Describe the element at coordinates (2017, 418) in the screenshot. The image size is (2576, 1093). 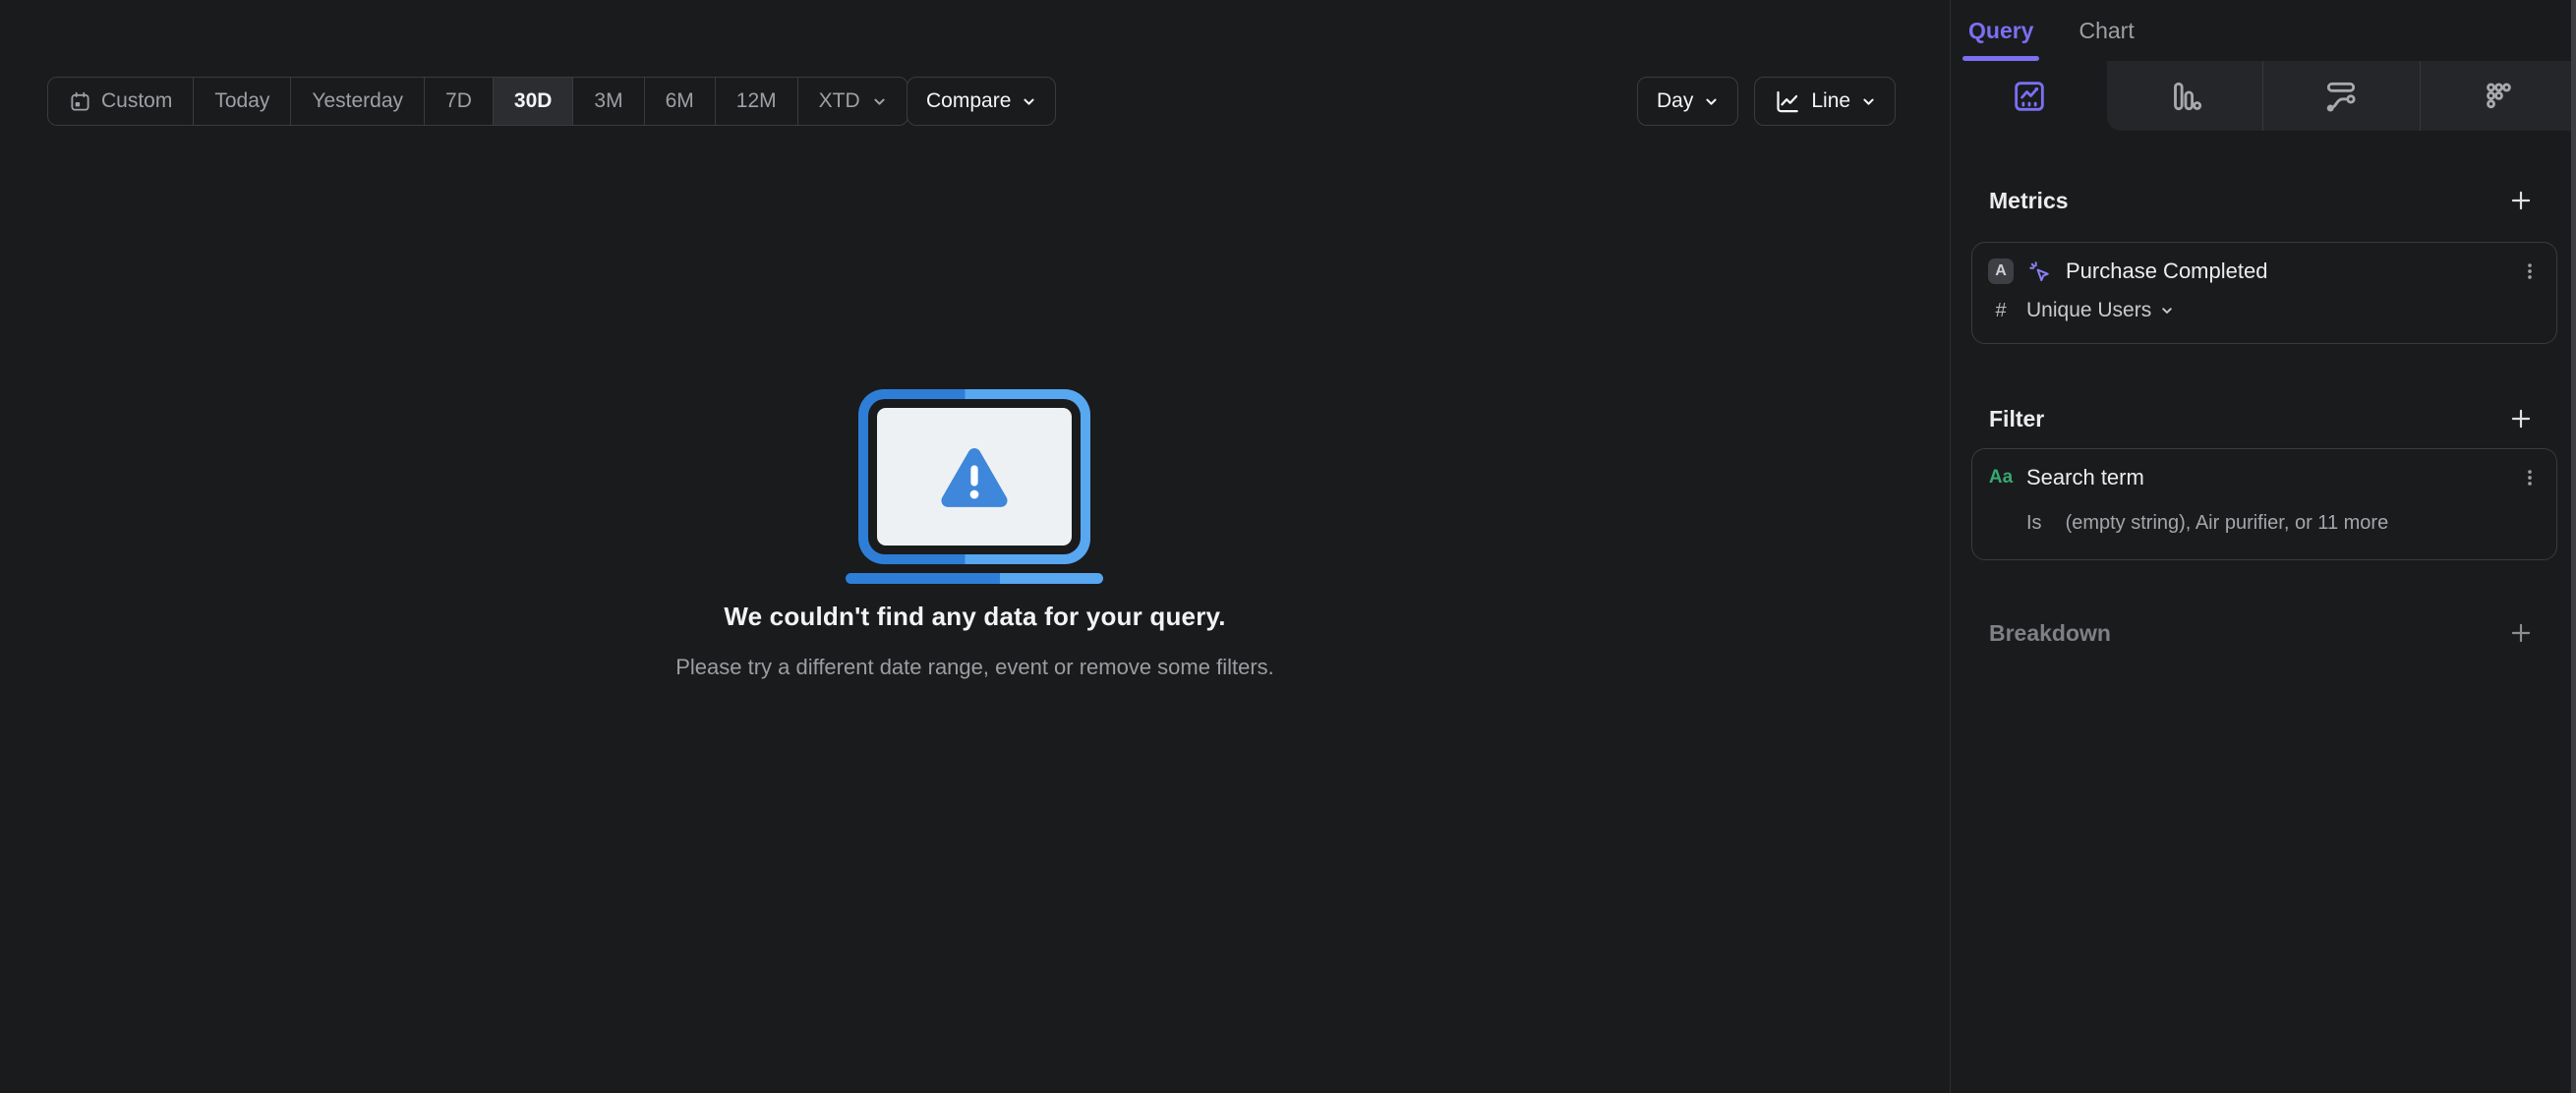
I see `filter-heading: Filter` at that location.